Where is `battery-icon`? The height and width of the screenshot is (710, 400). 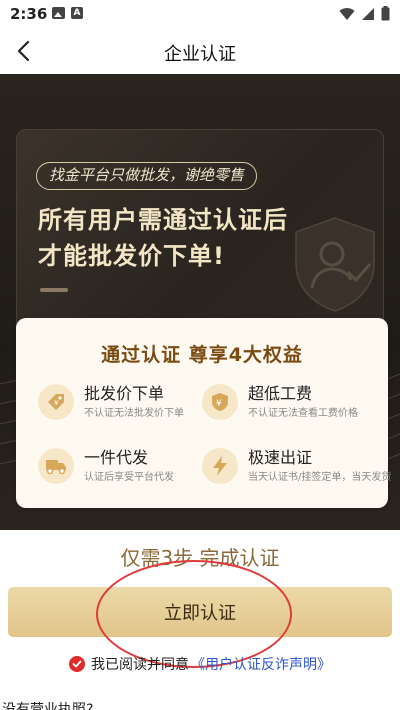
battery-icon is located at coordinates (385, 13).